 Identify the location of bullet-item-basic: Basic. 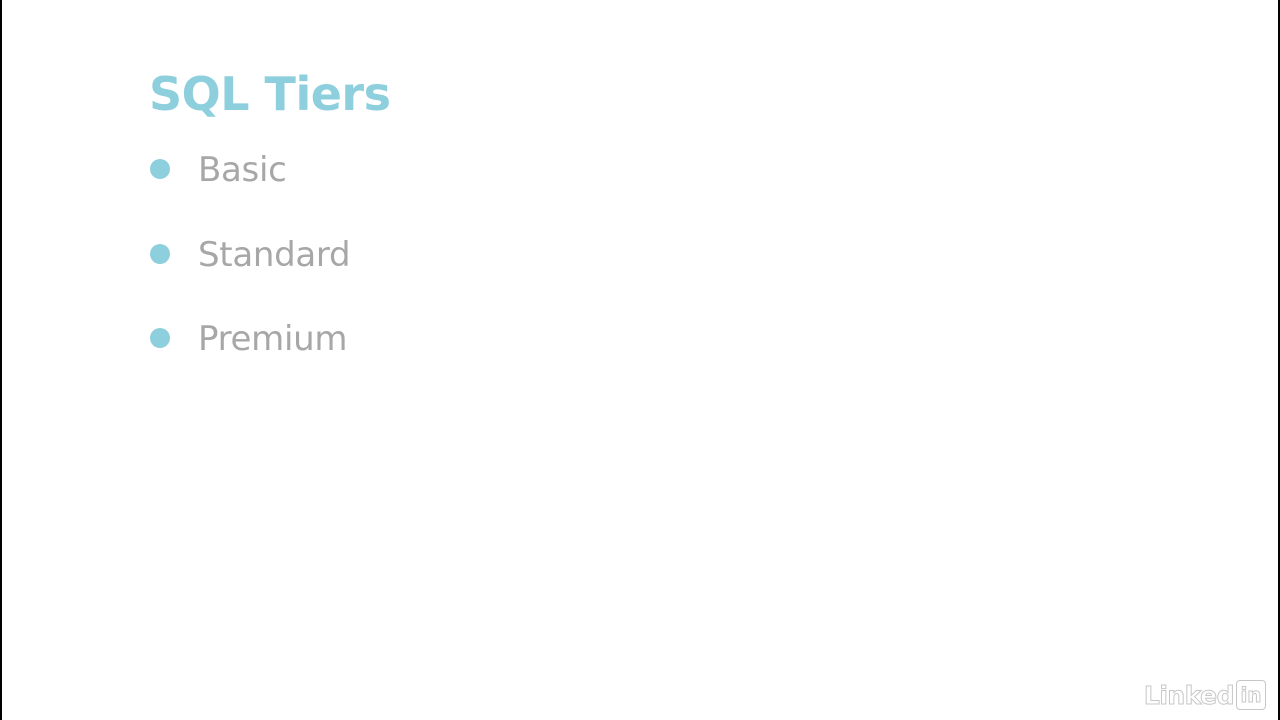
(250, 184).